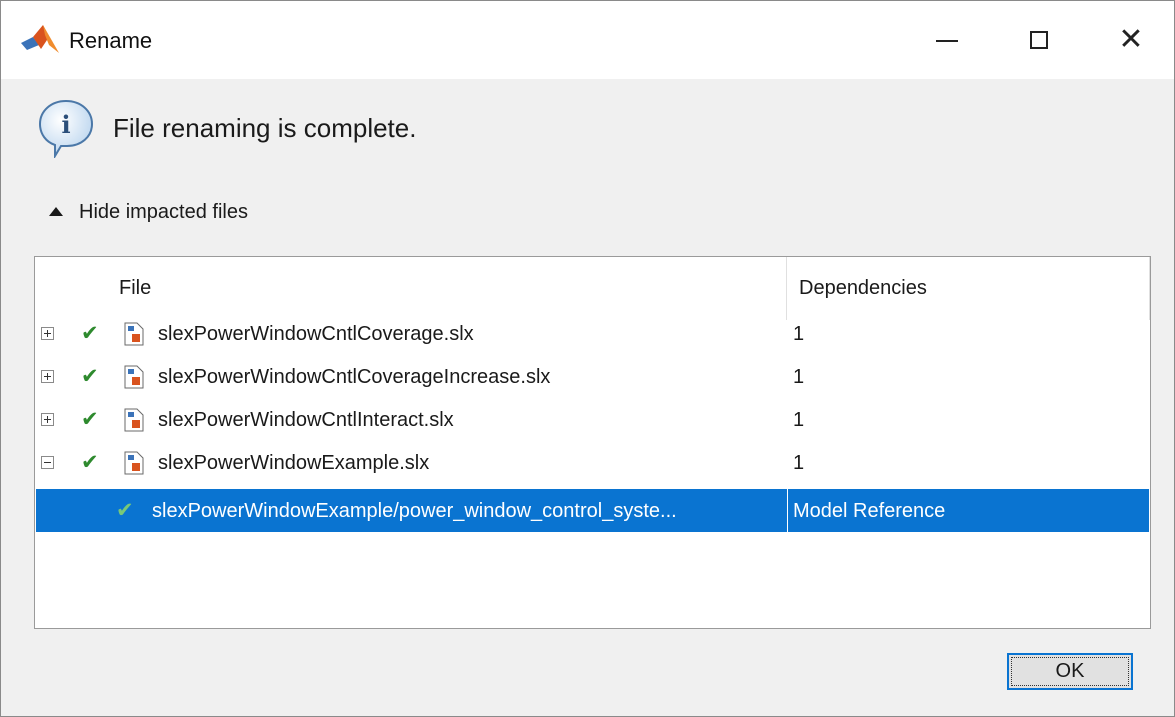  I want to click on minimize-icon, so click(947, 41).